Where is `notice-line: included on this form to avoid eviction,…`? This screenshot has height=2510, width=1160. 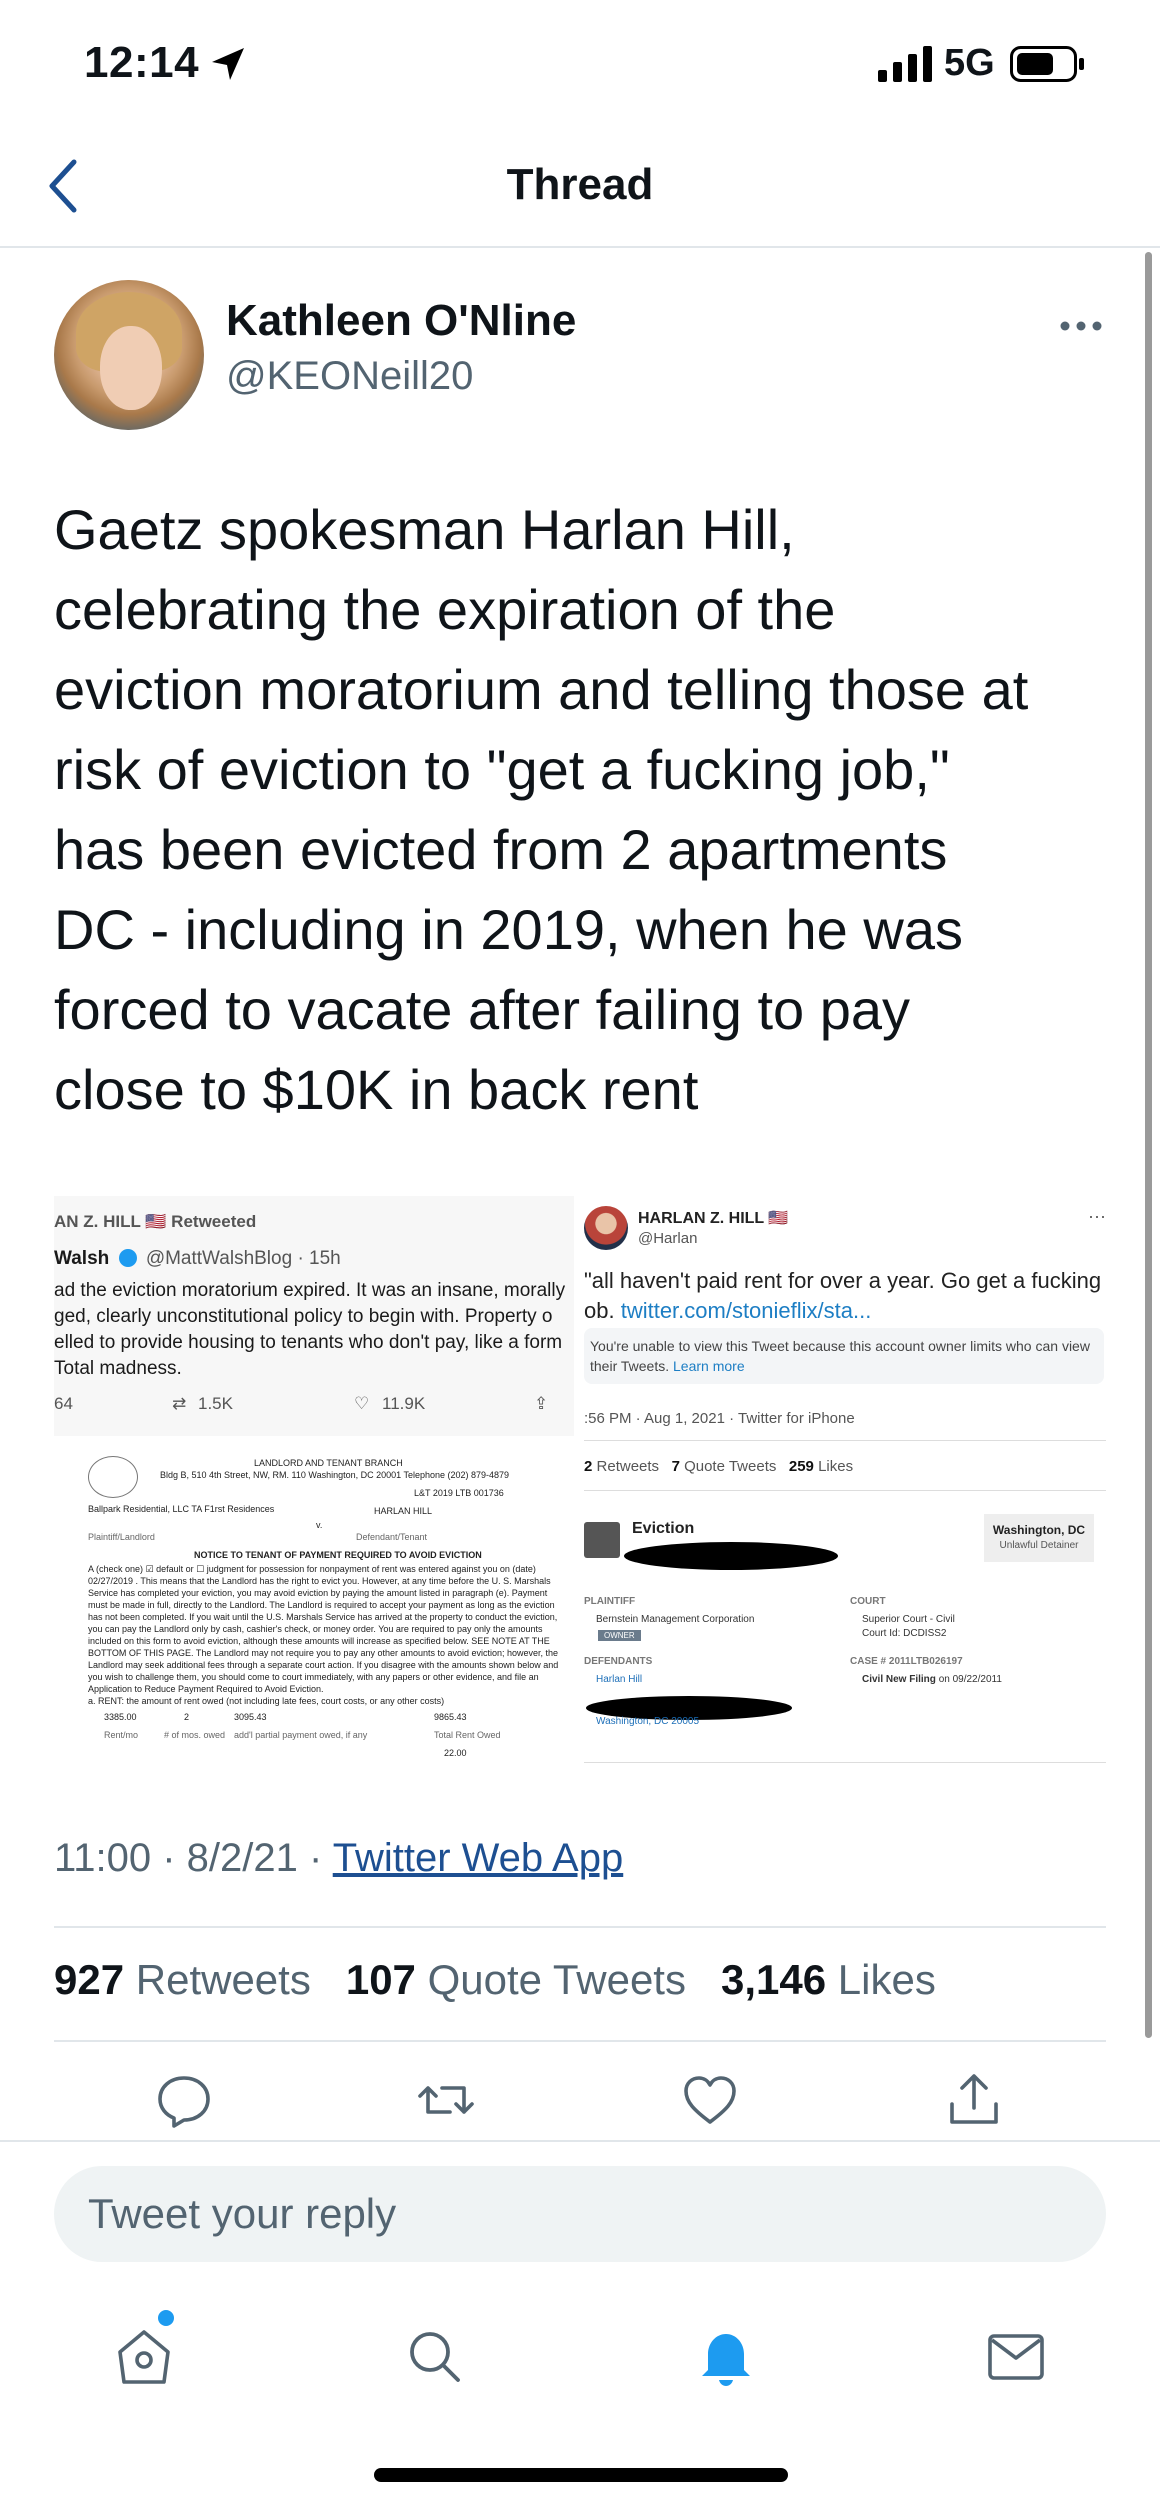 notice-line: included on this form to avoid eviction,… is located at coordinates (319, 1641).